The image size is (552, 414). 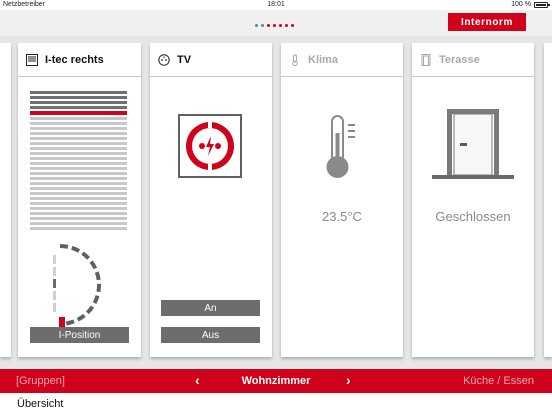 I want to click on card-title: Terasse, so click(x=459, y=59).